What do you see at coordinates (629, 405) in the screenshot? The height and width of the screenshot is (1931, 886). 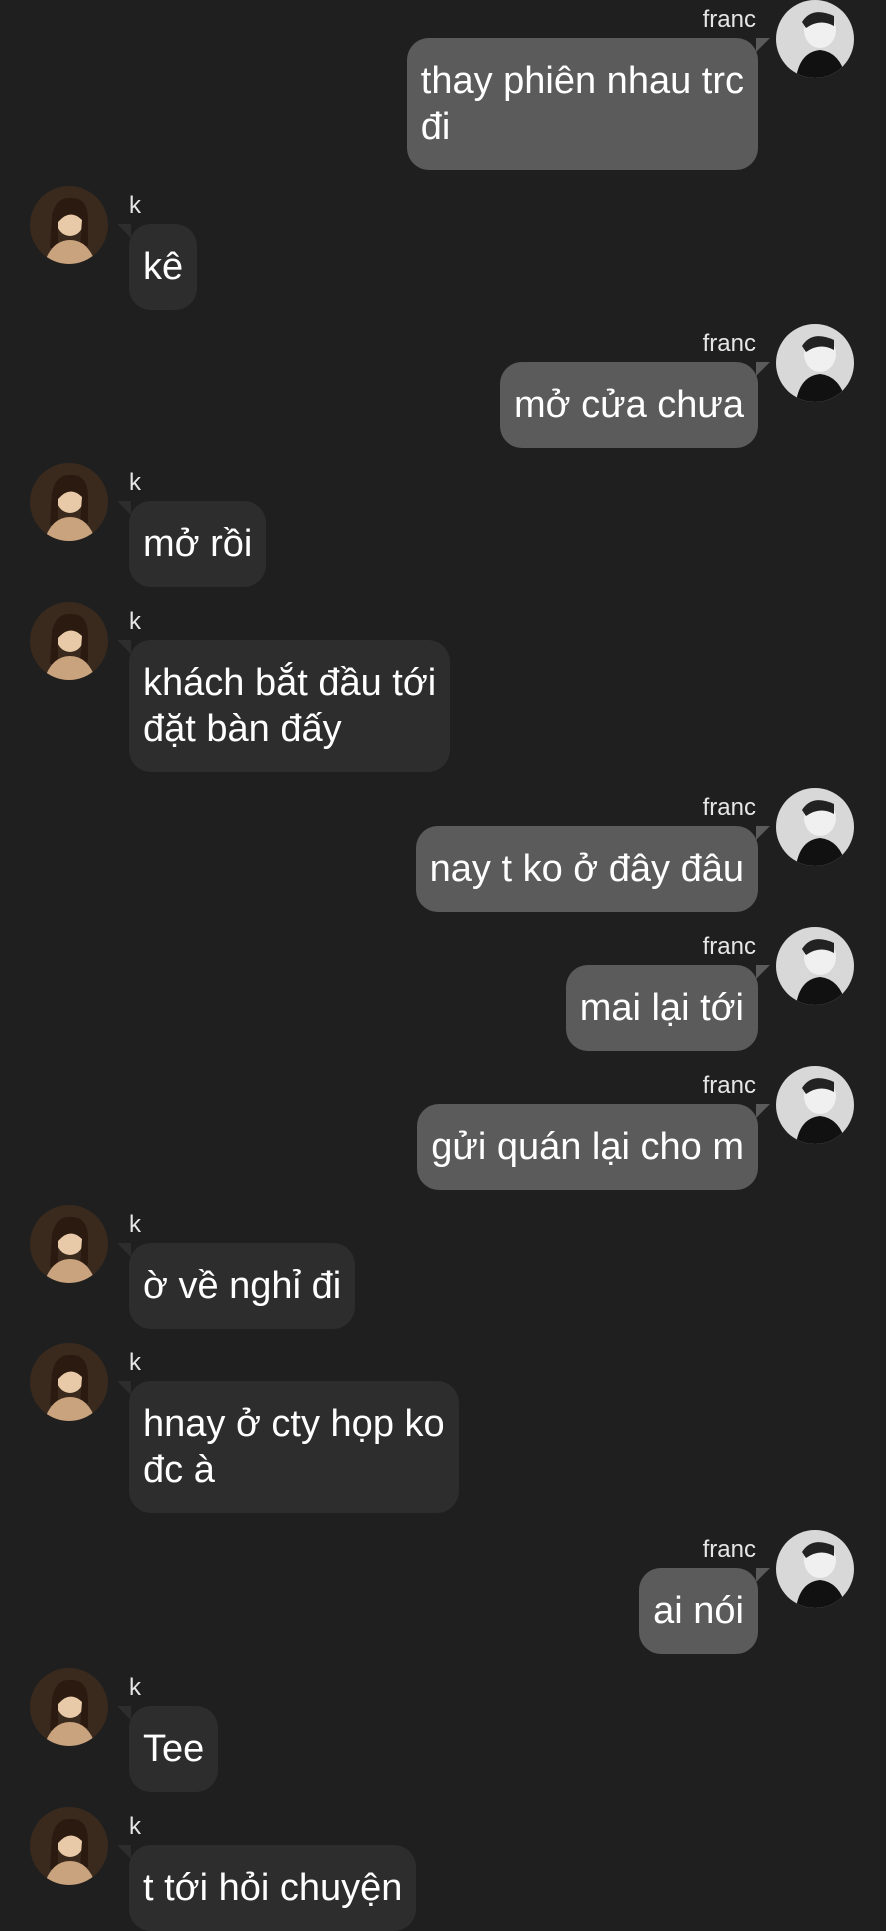 I see `message-bubble: mở cửa chưa` at bounding box center [629, 405].